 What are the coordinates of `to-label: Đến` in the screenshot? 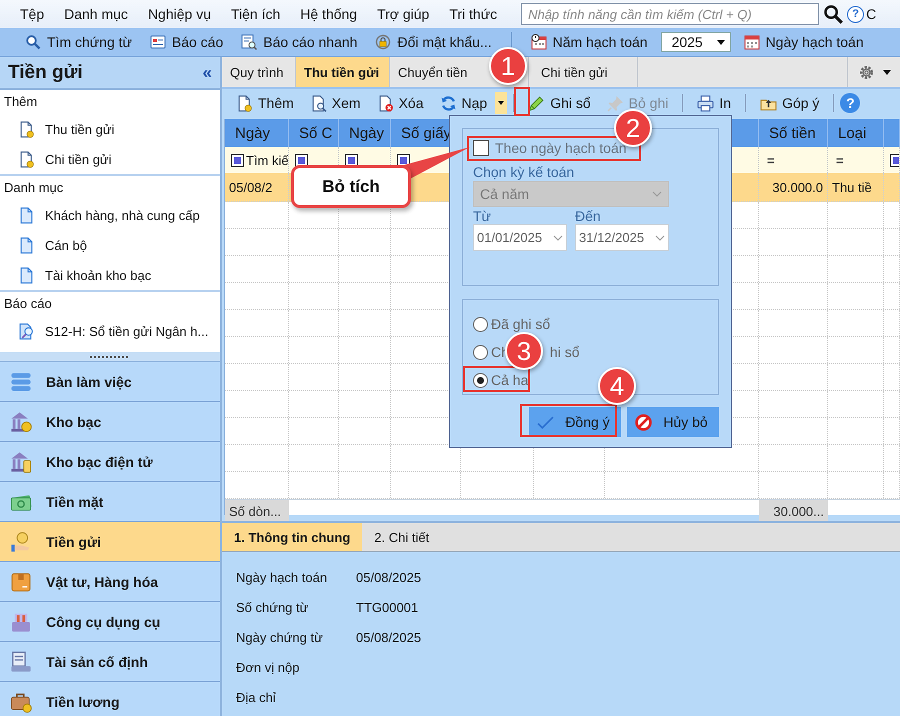 It's located at (588, 216).